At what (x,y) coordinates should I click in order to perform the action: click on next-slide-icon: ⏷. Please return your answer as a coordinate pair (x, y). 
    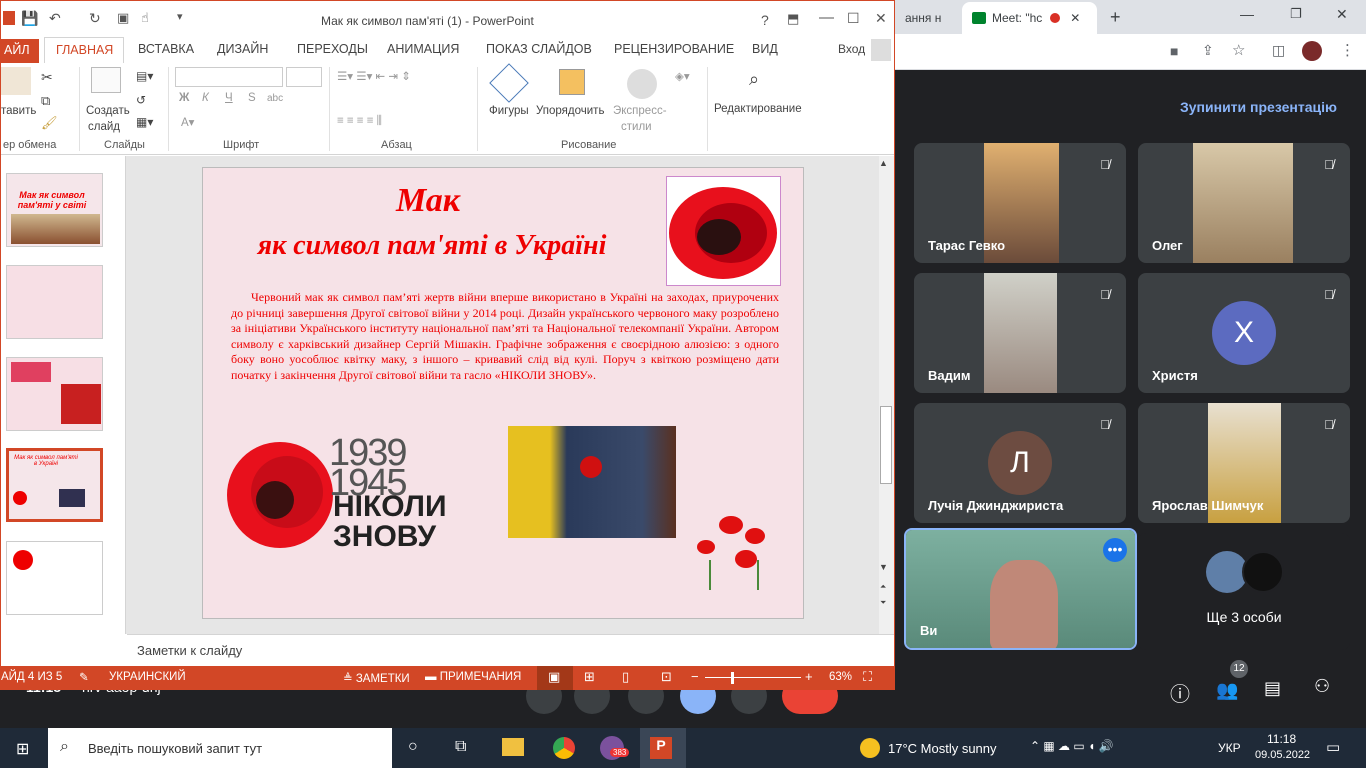
    Looking at the image, I should click on (883, 603).